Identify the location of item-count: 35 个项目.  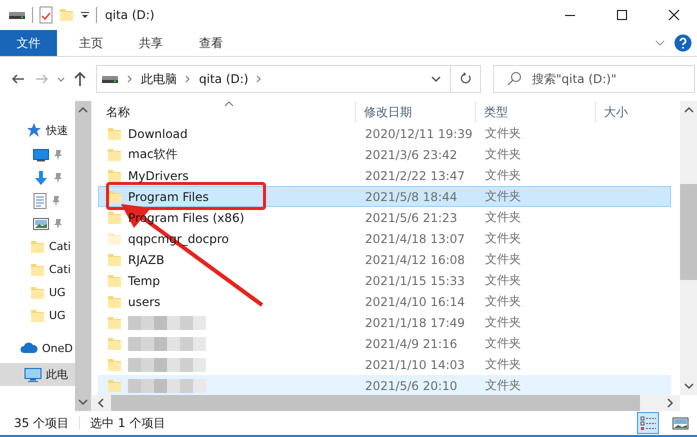
(42, 423).